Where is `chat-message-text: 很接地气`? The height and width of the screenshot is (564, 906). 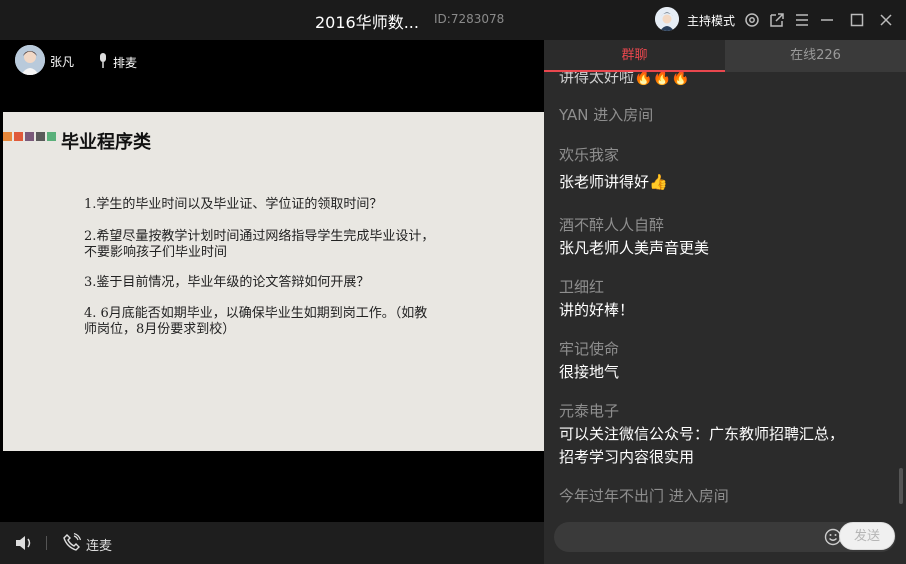 chat-message-text: 很接地气 is located at coordinates (589, 372).